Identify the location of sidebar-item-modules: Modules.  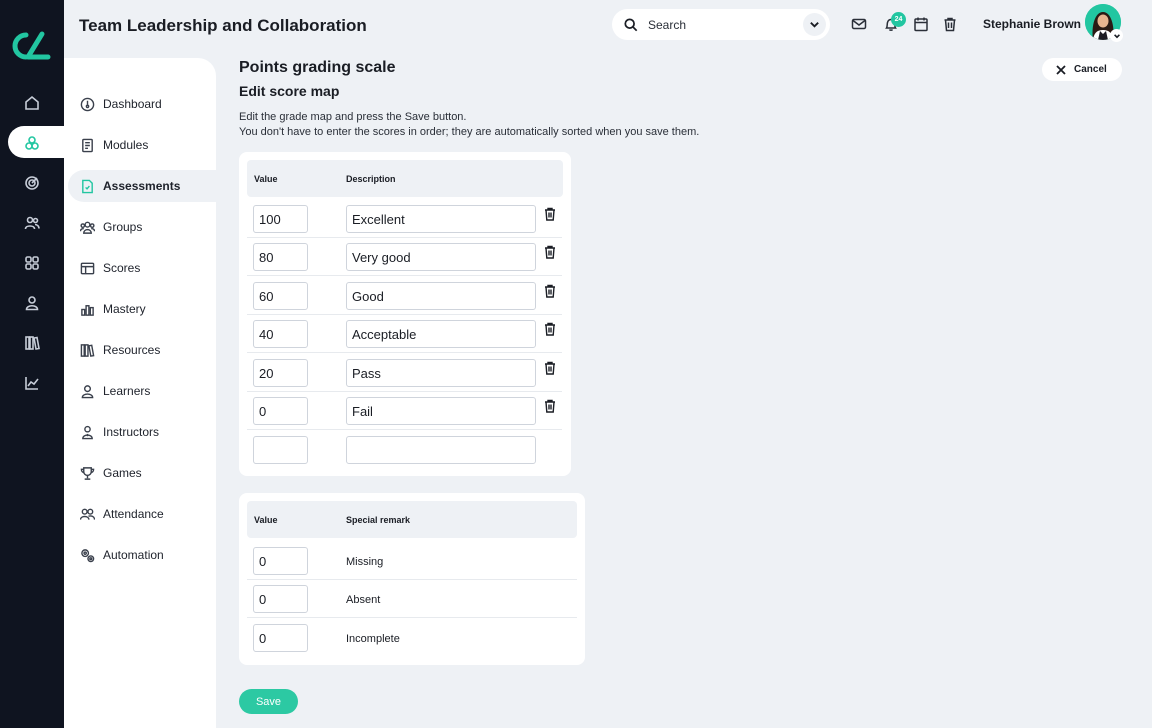
(142, 145).